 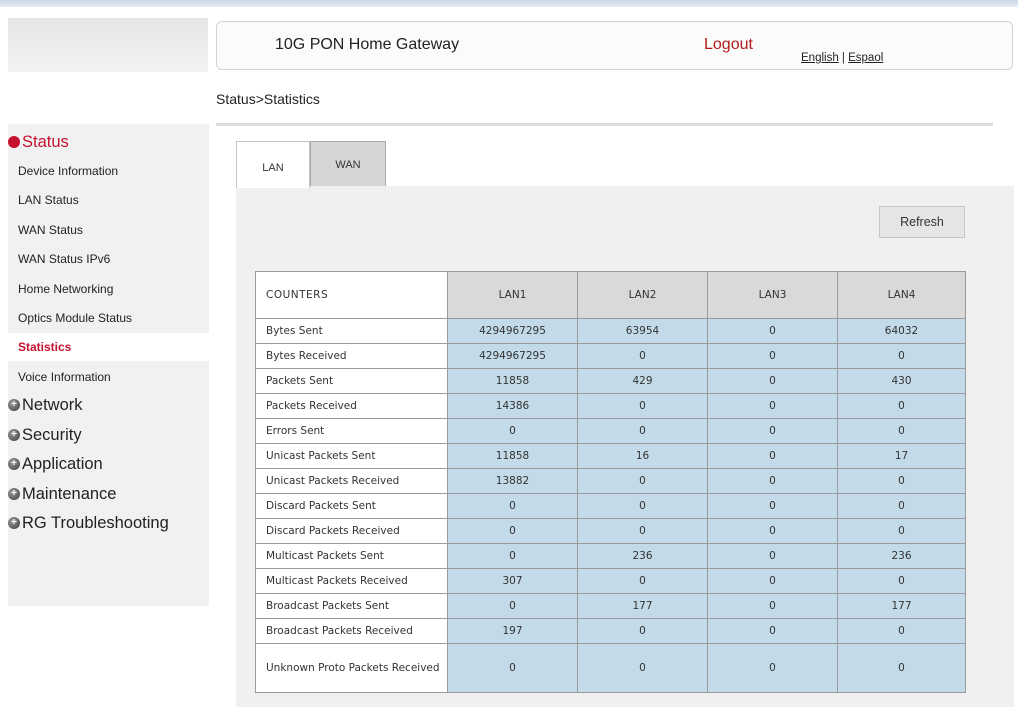 What do you see at coordinates (772, 295) in the screenshot?
I see `column-header: LAN3` at bounding box center [772, 295].